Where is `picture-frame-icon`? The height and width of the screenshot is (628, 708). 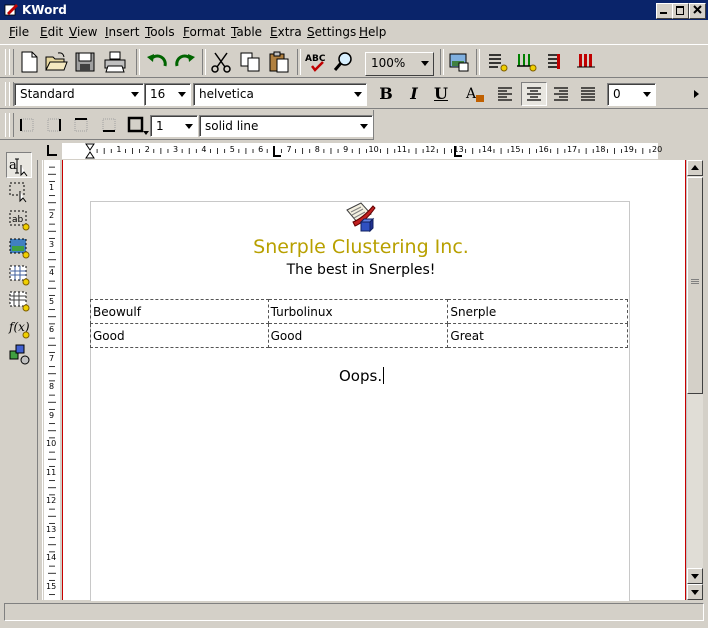 picture-frame-icon is located at coordinates (19, 248).